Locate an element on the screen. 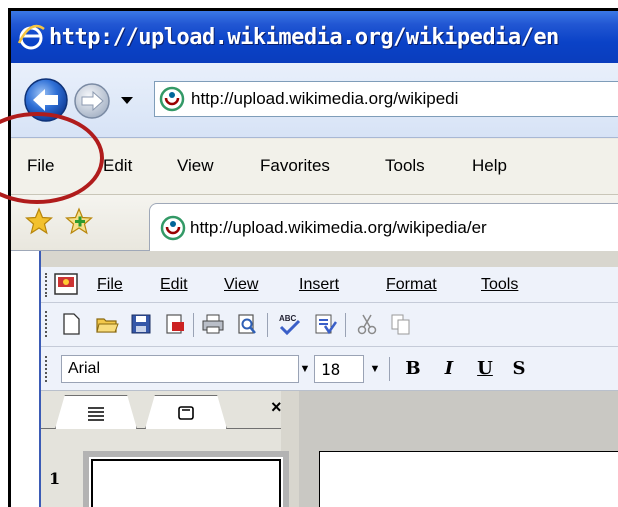 This screenshot has height=507, width=618. formatting-toolbar: Arial ▼ 18 ▼ B I U S is located at coordinates (329, 369).